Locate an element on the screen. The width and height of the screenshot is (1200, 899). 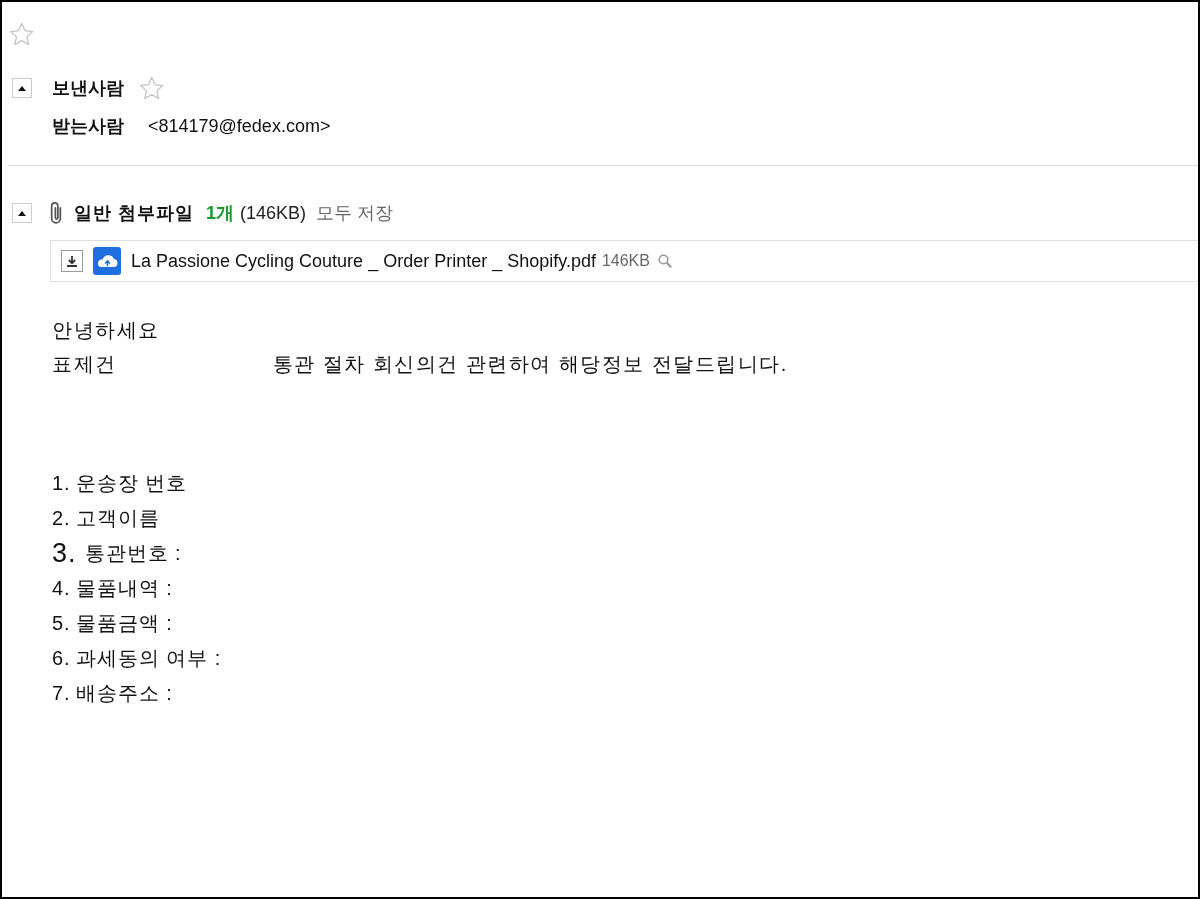
search-icon is located at coordinates (664, 261).